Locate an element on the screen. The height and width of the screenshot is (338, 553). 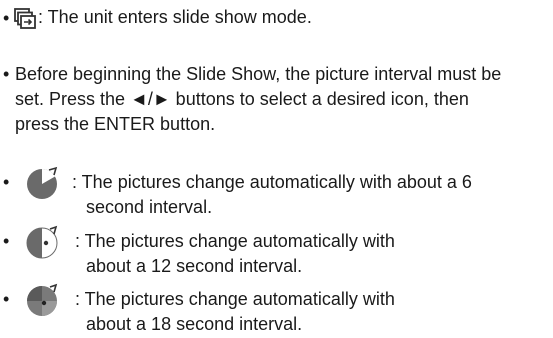
interval-18s-icon is located at coordinates (42, 303).